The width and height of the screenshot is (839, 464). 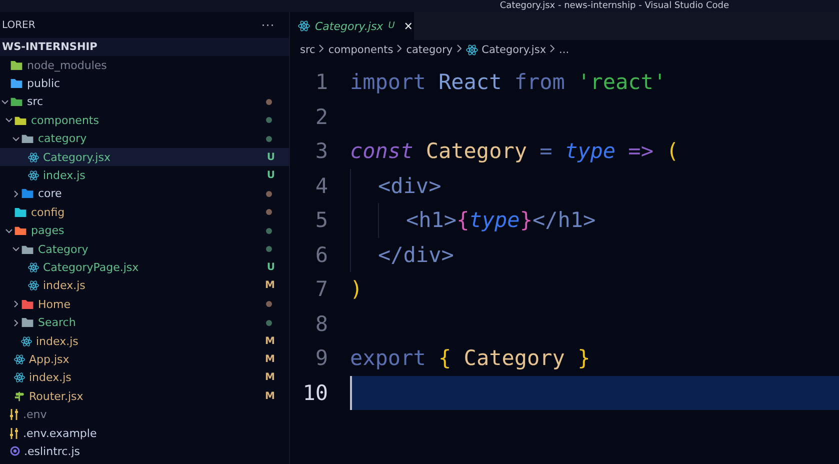 I want to click on folder-item: config, so click(x=144, y=212).